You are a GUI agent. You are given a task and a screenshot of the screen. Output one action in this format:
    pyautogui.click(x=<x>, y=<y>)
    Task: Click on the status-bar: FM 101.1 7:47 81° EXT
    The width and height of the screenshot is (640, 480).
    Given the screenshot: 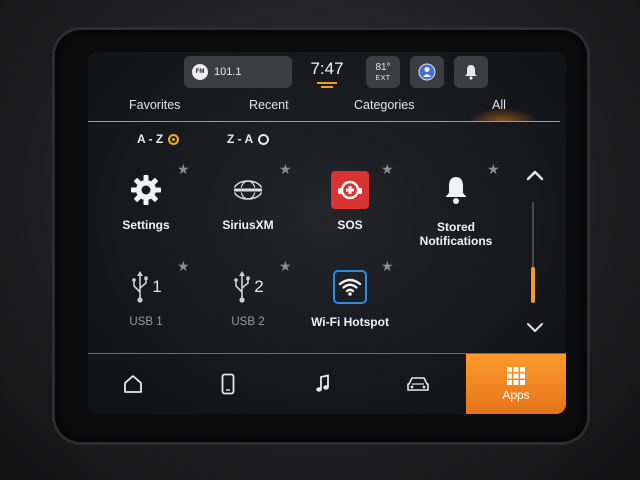 What is the action you would take?
    pyautogui.click(x=327, y=72)
    